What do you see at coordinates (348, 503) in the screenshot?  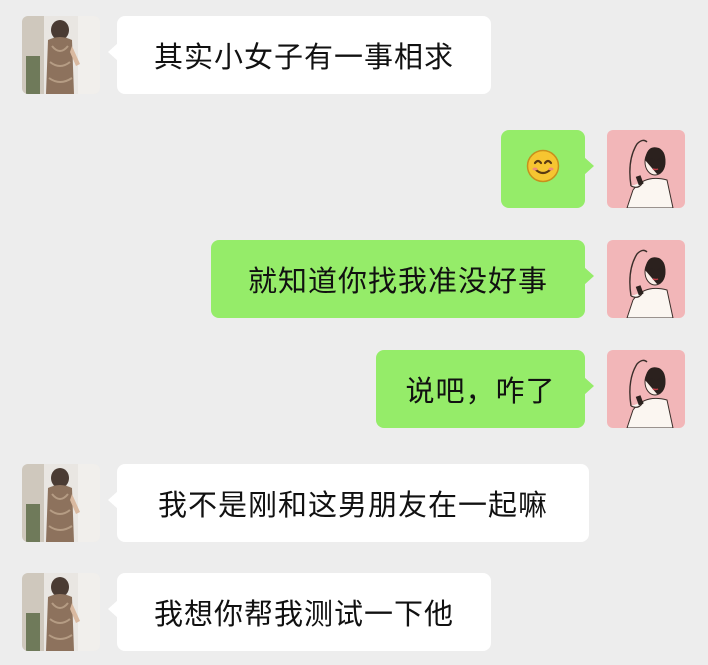 I see `message-bubble: 我不是刚和这男朋友在一起嘛` at bounding box center [348, 503].